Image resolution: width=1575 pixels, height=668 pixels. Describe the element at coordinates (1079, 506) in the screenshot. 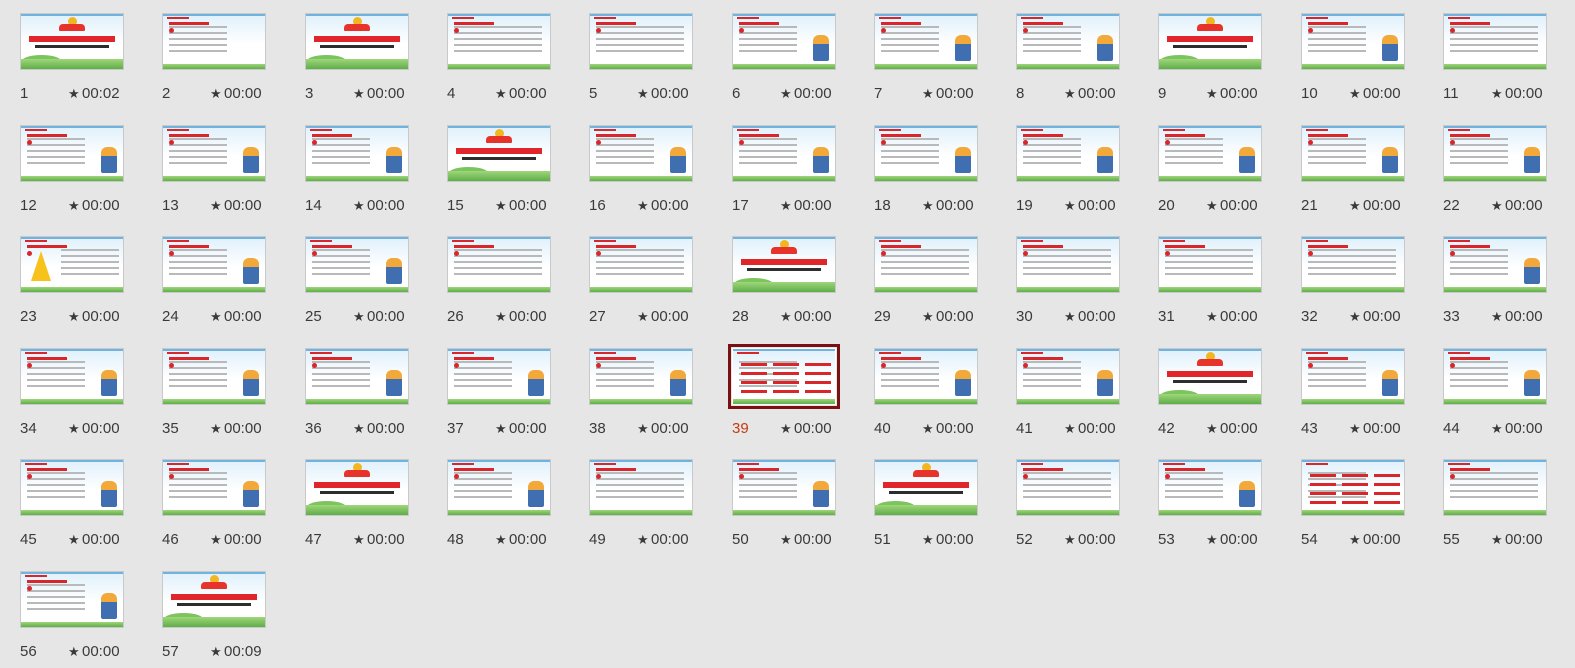

I see `slide-thumbnail: 52 ★ 00:00` at that location.